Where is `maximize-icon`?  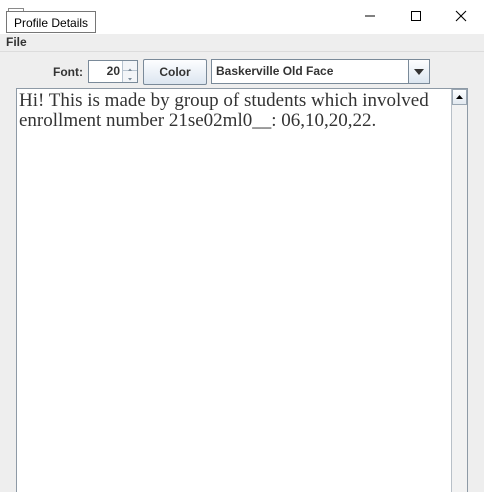
maximize-icon is located at coordinates (416, 16).